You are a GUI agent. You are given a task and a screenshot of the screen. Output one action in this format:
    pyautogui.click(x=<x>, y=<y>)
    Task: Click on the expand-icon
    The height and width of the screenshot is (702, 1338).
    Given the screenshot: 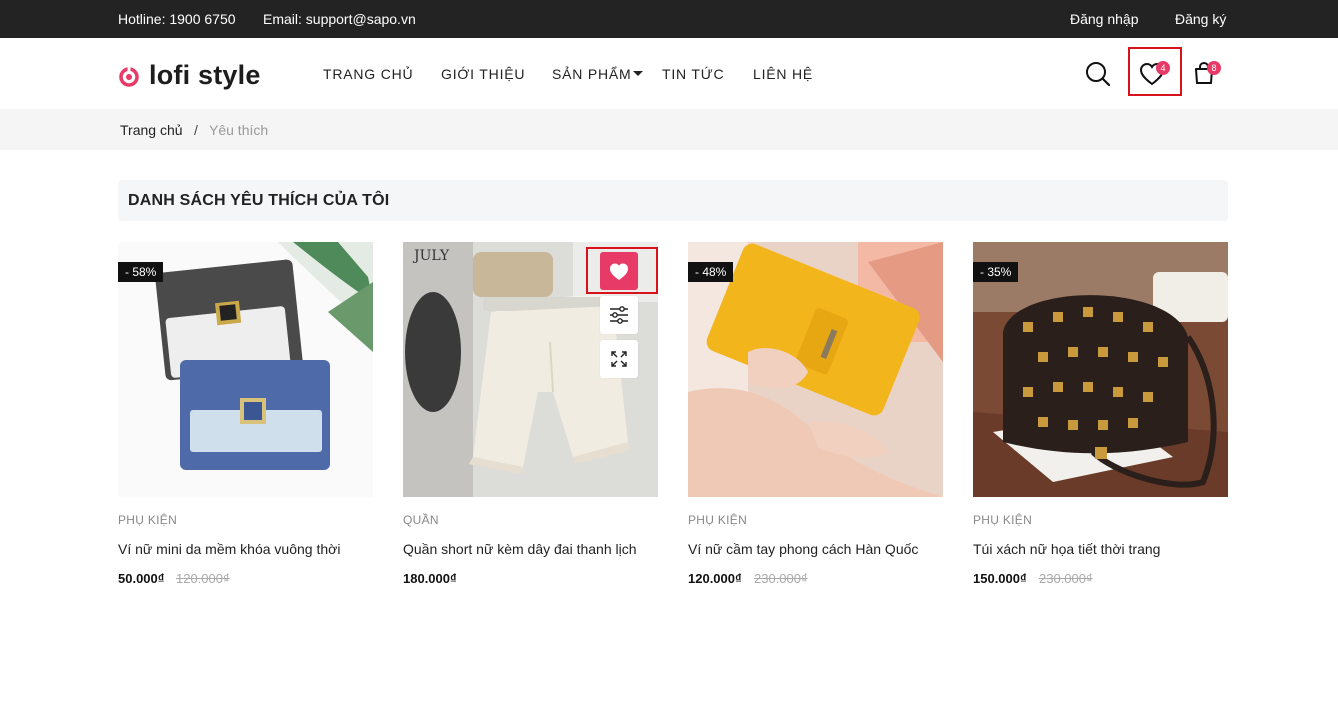 What is the action you would take?
    pyautogui.click(x=619, y=359)
    